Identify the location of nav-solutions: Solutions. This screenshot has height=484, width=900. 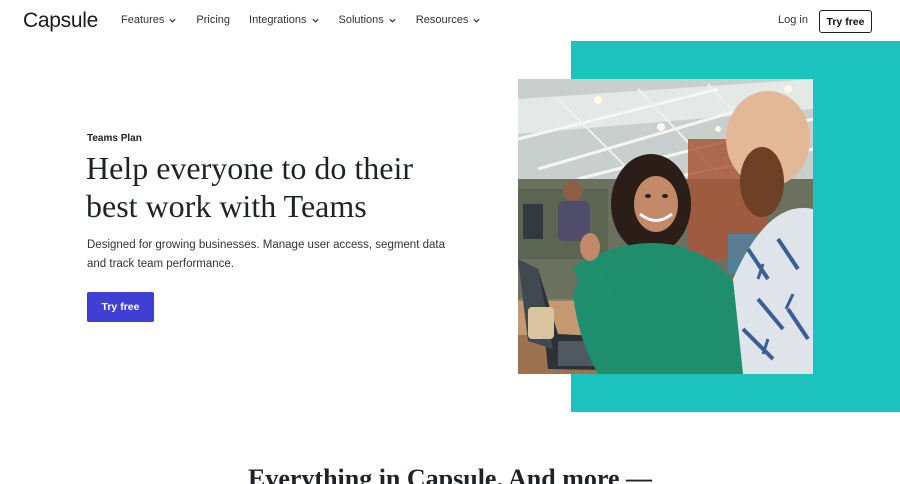
(368, 20).